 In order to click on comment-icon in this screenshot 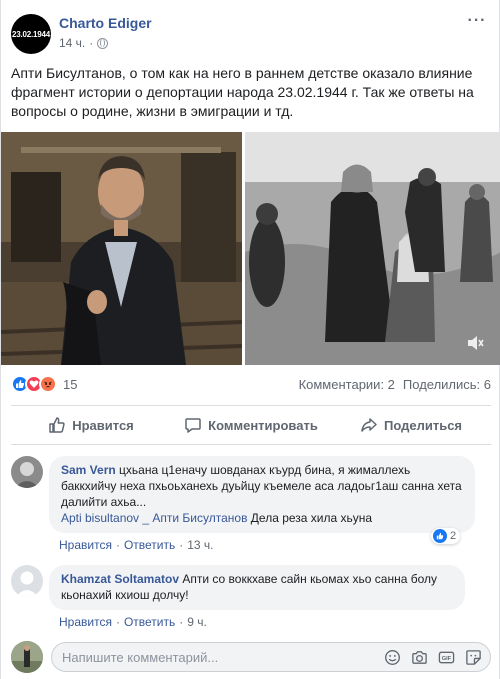, I will do `click(193, 425)`.